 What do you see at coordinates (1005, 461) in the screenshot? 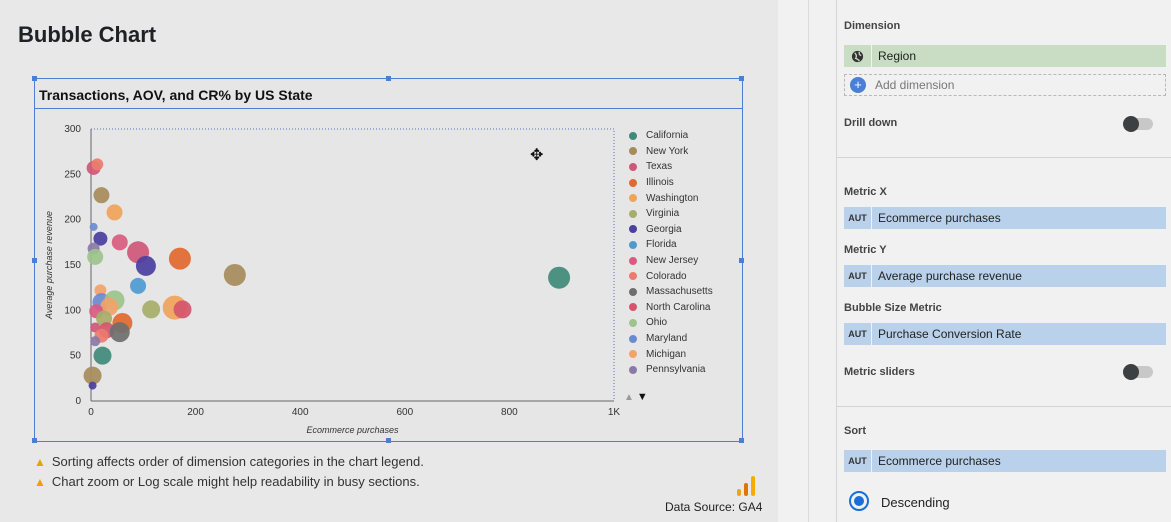
I see `sort-chip: AUT Ecommerce purchases` at bounding box center [1005, 461].